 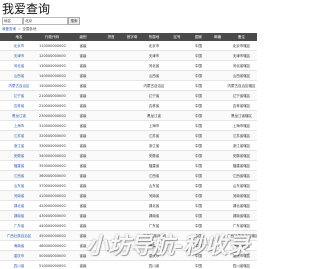 What do you see at coordinates (19, 125) in the screenshot?
I see `table-cell: 上海市` at bounding box center [19, 125].